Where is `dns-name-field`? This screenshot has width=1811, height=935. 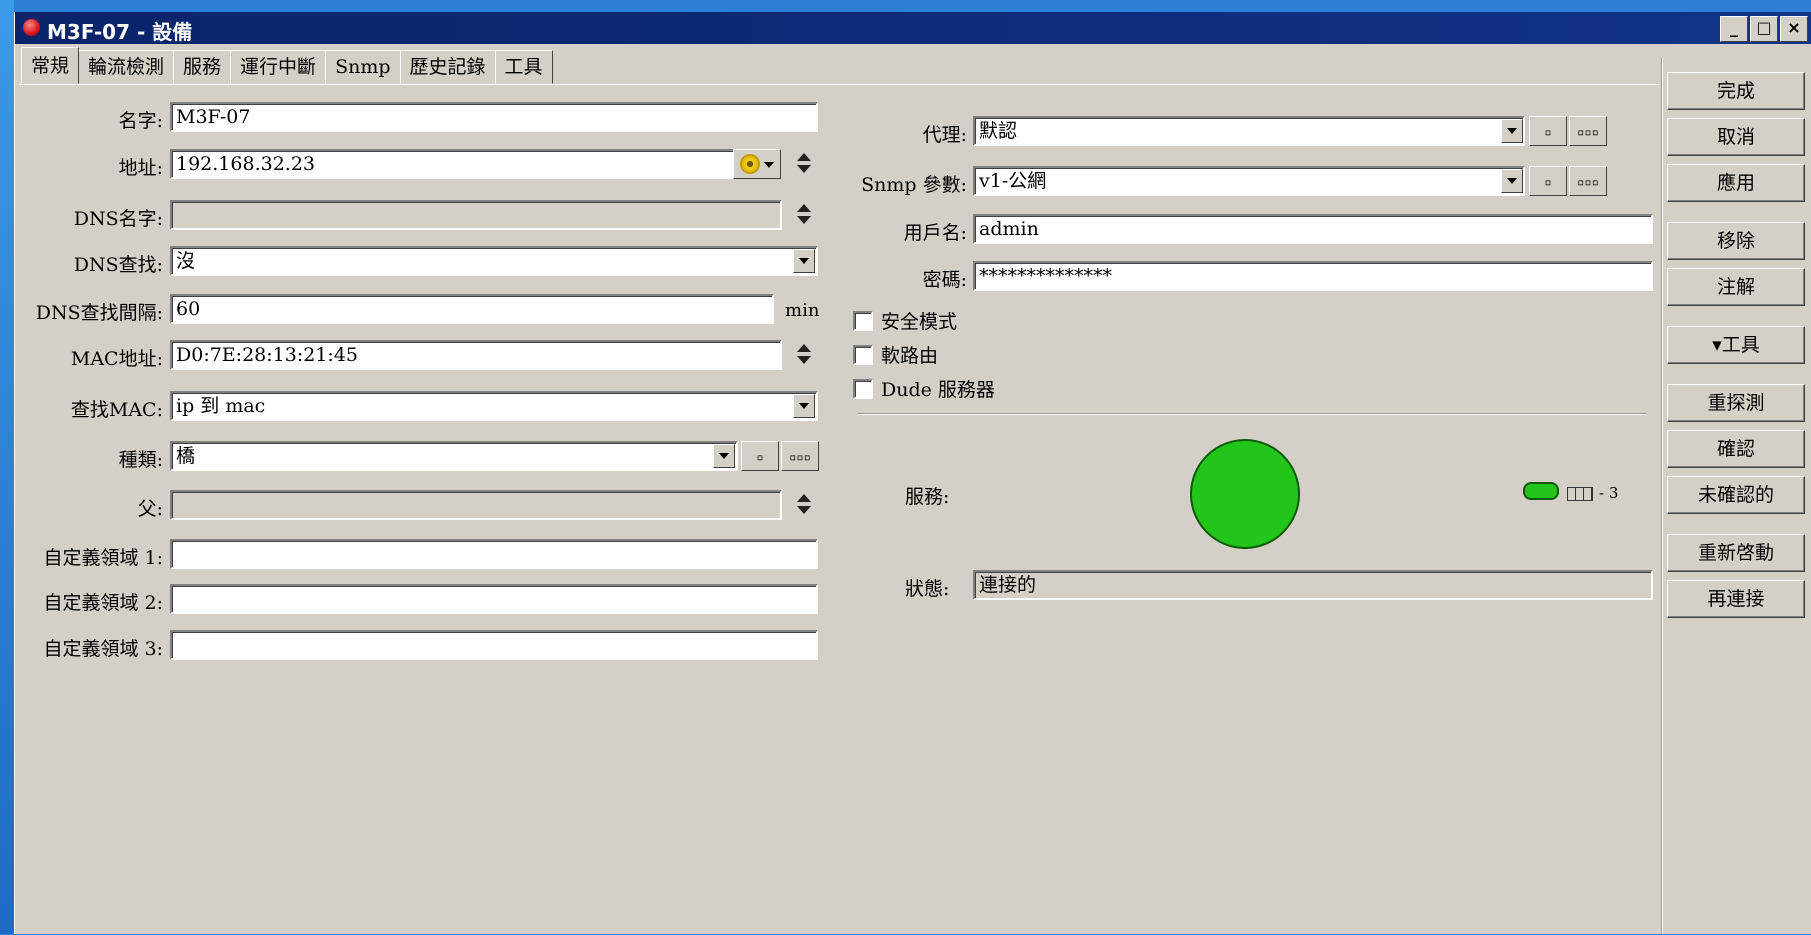 dns-name-field is located at coordinates (476, 215).